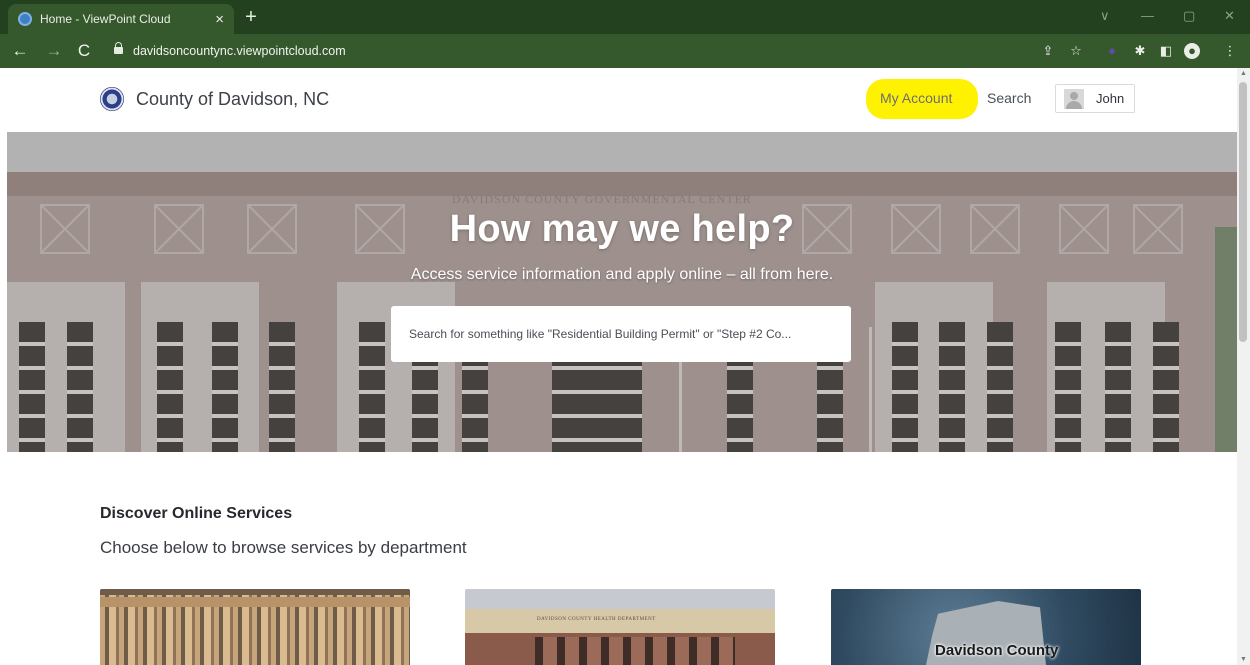 The image size is (1250, 665). What do you see at coordinates (596, 619) in the screenshot?
I see `health-department-sign: DAVIDSON COUNTY HEALTH DEPARTMENT` at bounding box center [596, 619].